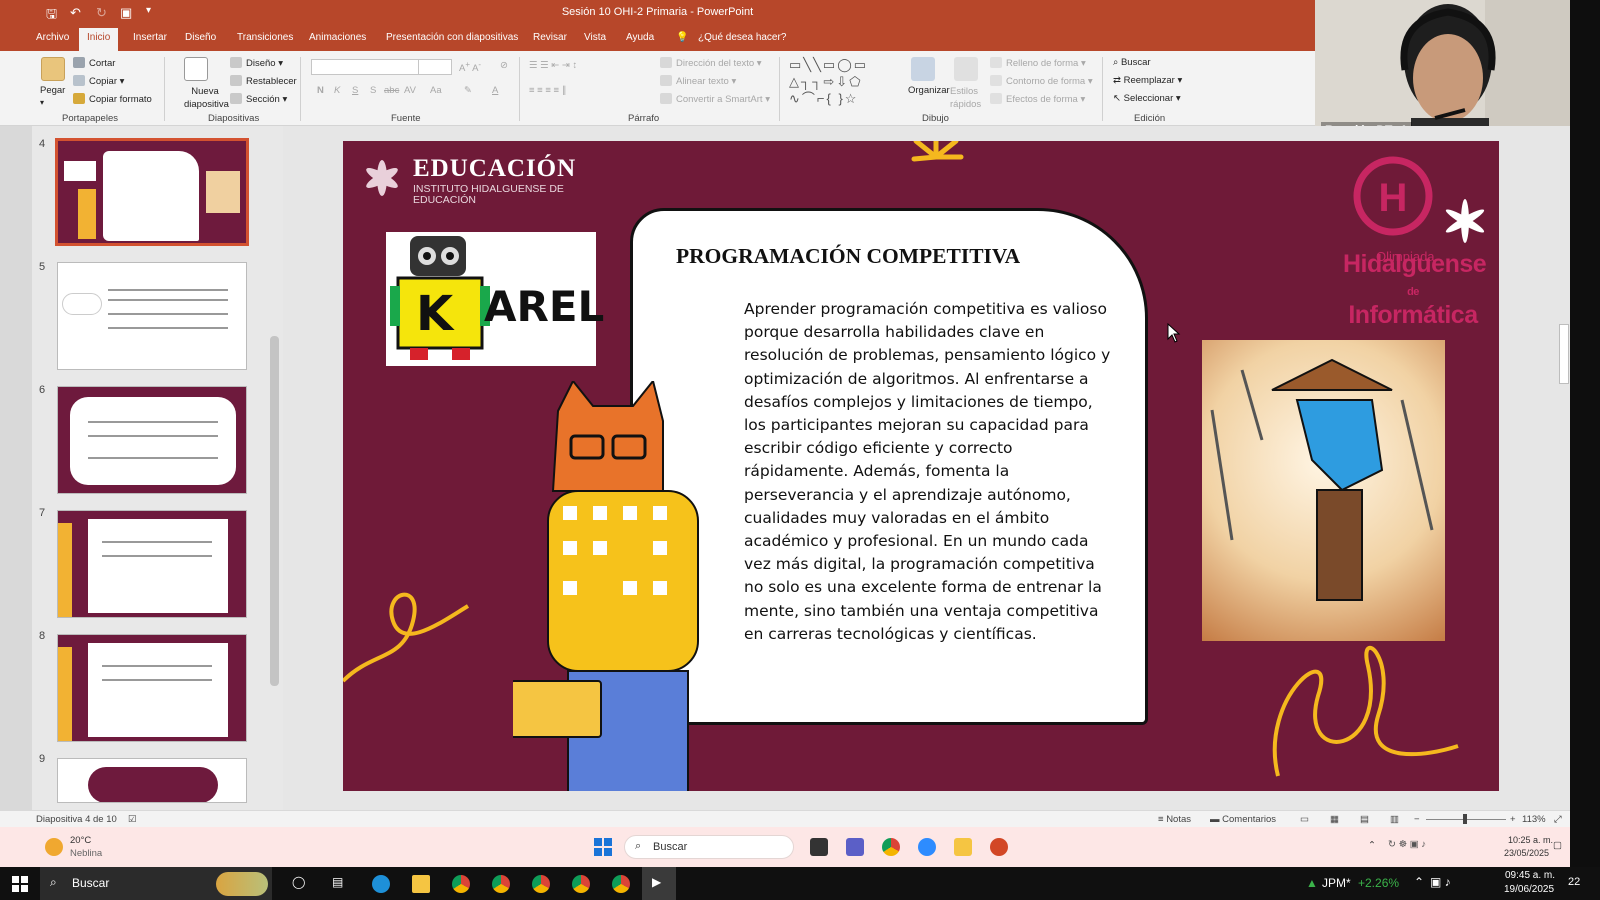 The height and width of the screenshot is (900, 1600). Describe the element at coordinates (150, 37) in the screenshot. I see `tab-insertar: Insertar` at that location.